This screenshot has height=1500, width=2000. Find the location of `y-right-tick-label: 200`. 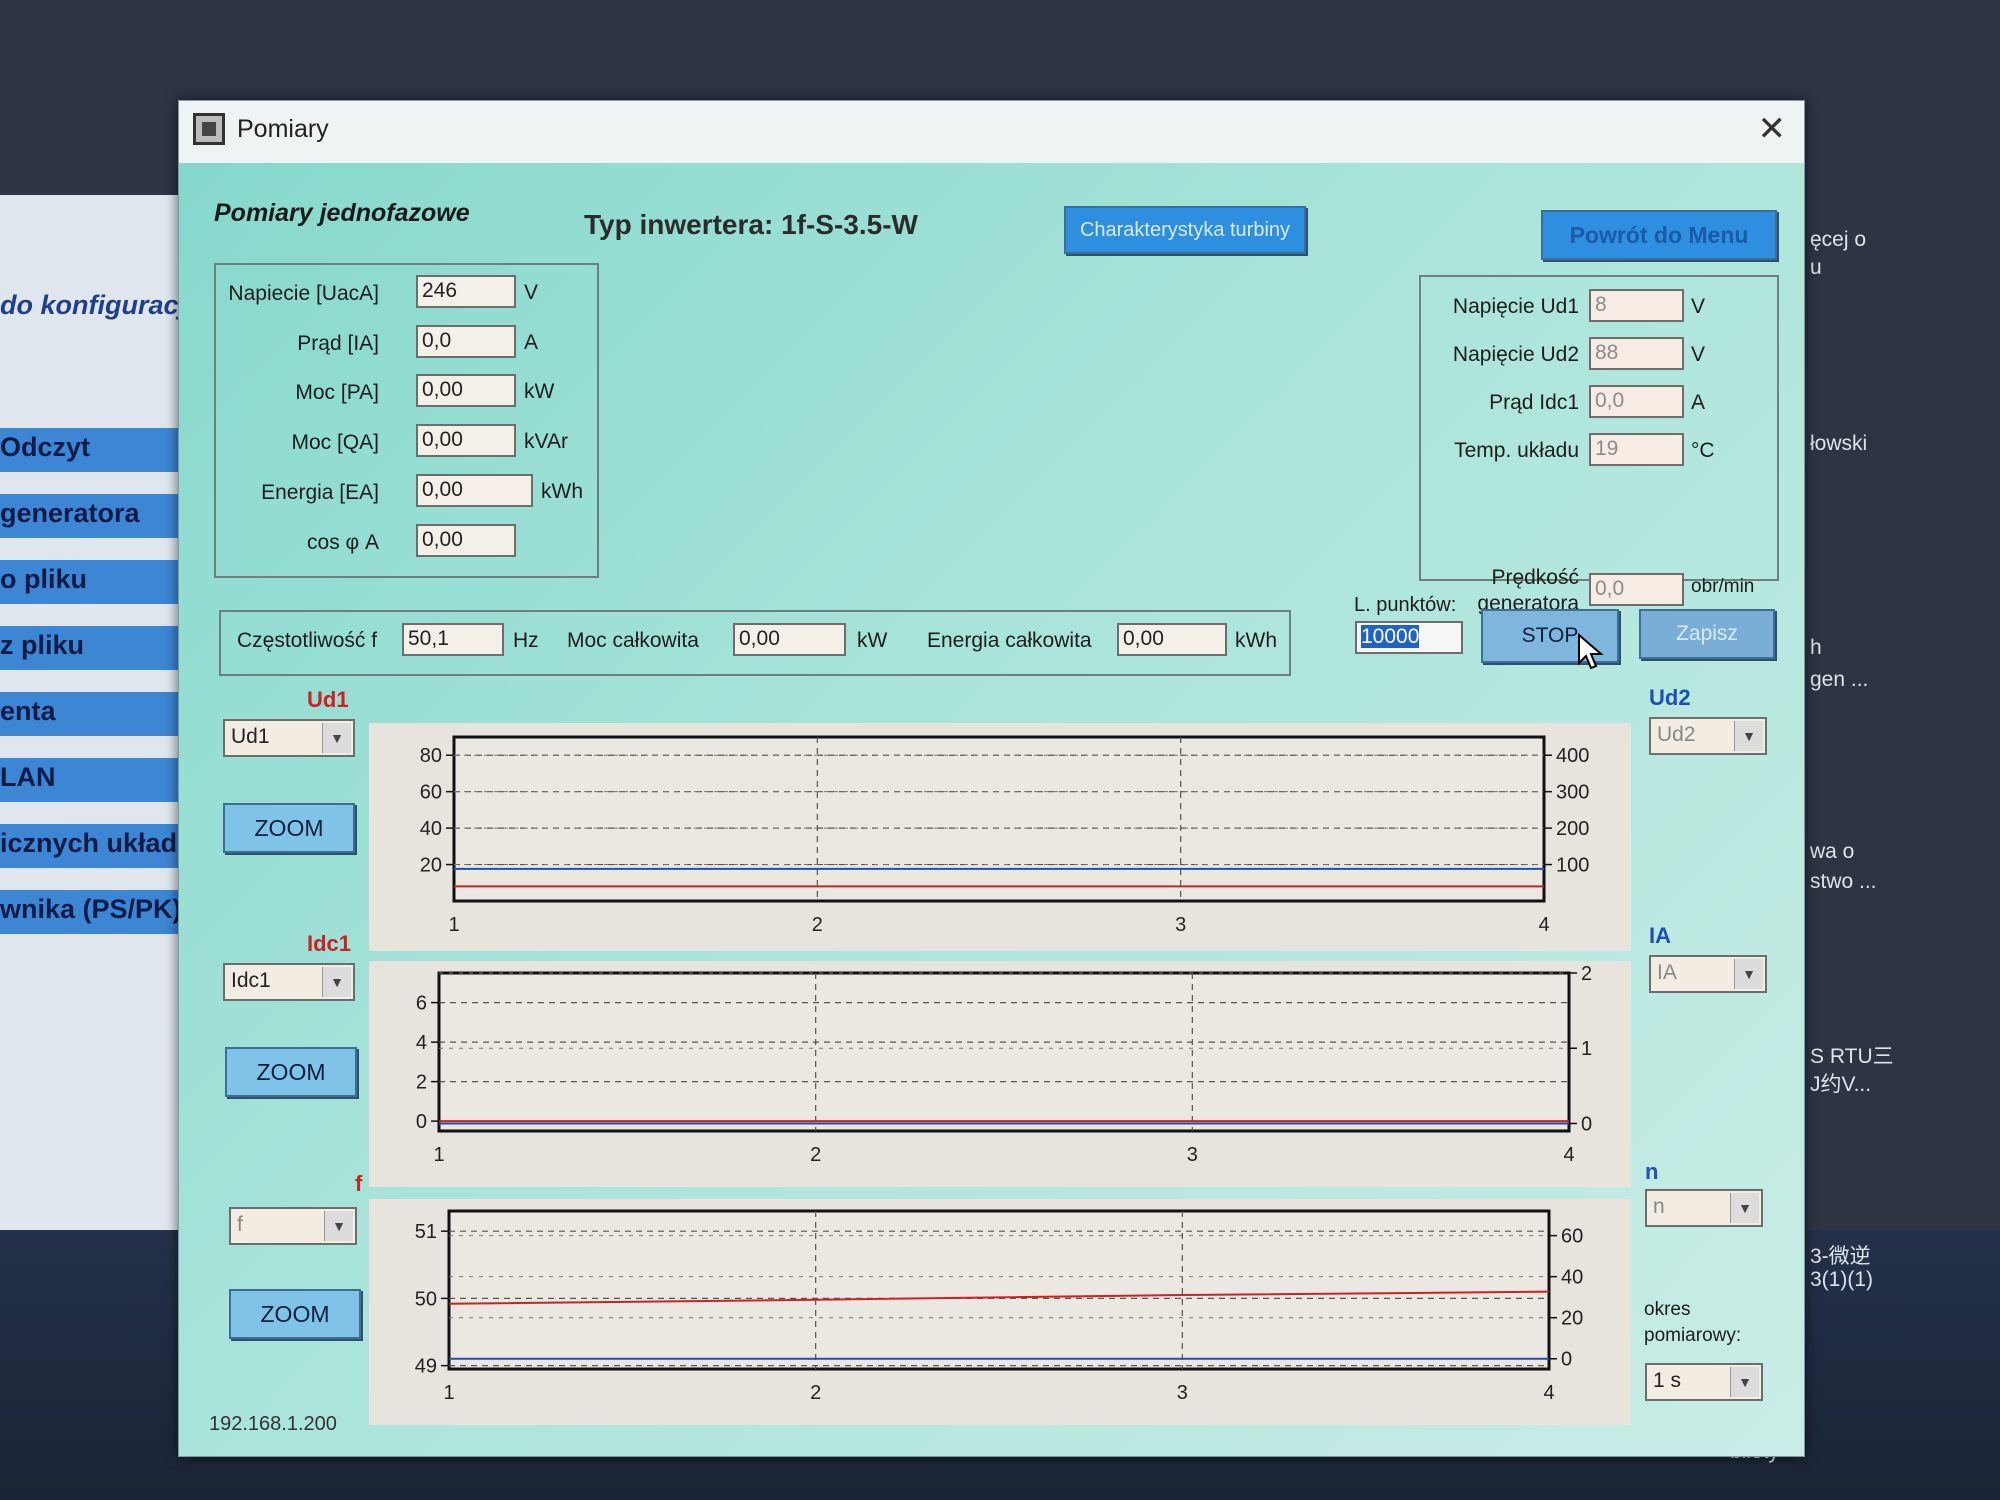

y-right-tick-label: 200 is located at coordinates (1572, 829).